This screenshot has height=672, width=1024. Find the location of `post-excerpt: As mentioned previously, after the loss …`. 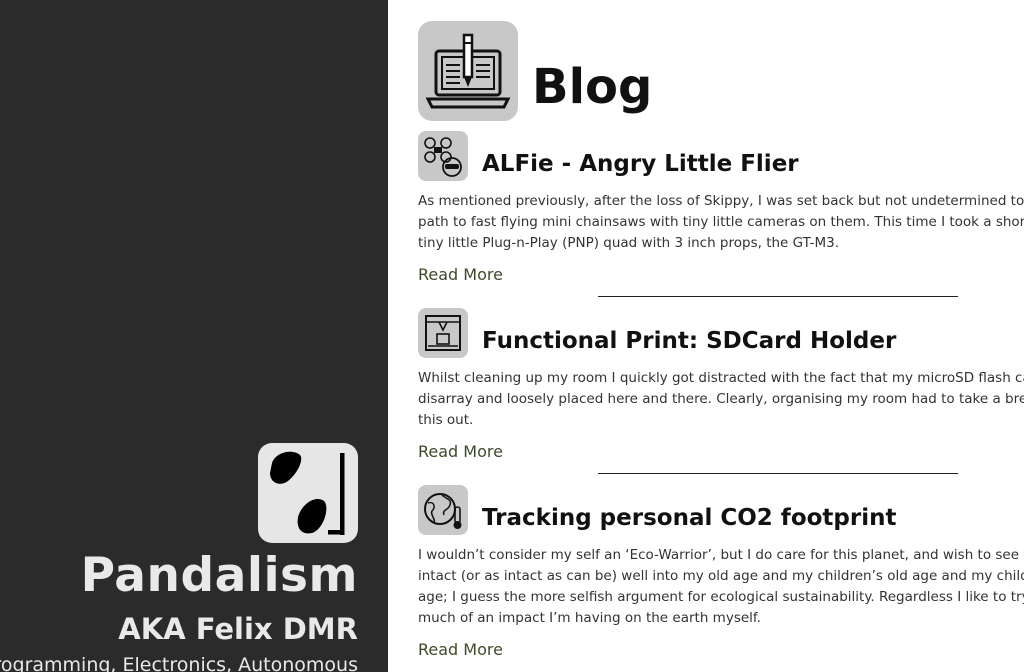

post-excerpt: As mentioned previously, after the loss … is located at coordinates (721, 222).